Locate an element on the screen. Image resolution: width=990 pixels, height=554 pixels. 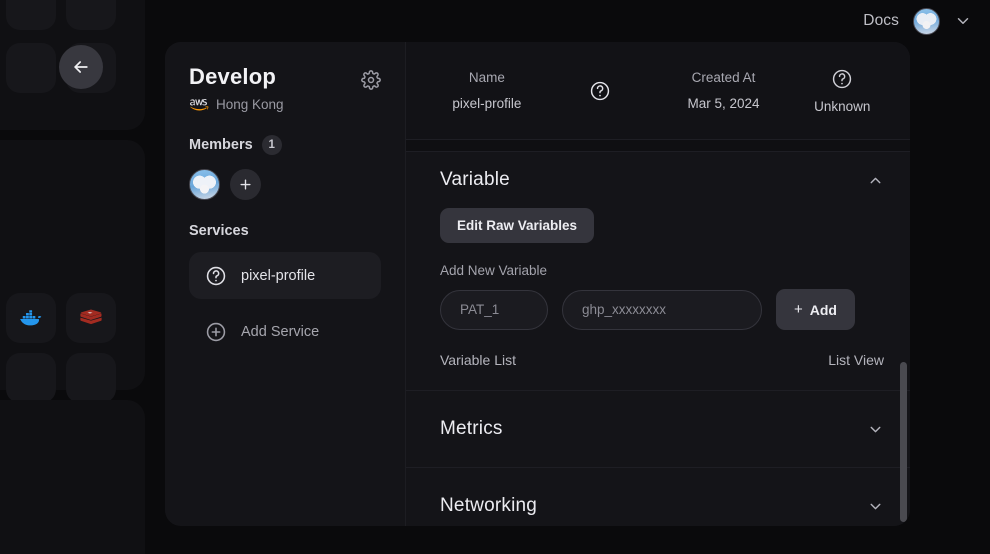
background-tile-docker is located at coordinates (31, 318).